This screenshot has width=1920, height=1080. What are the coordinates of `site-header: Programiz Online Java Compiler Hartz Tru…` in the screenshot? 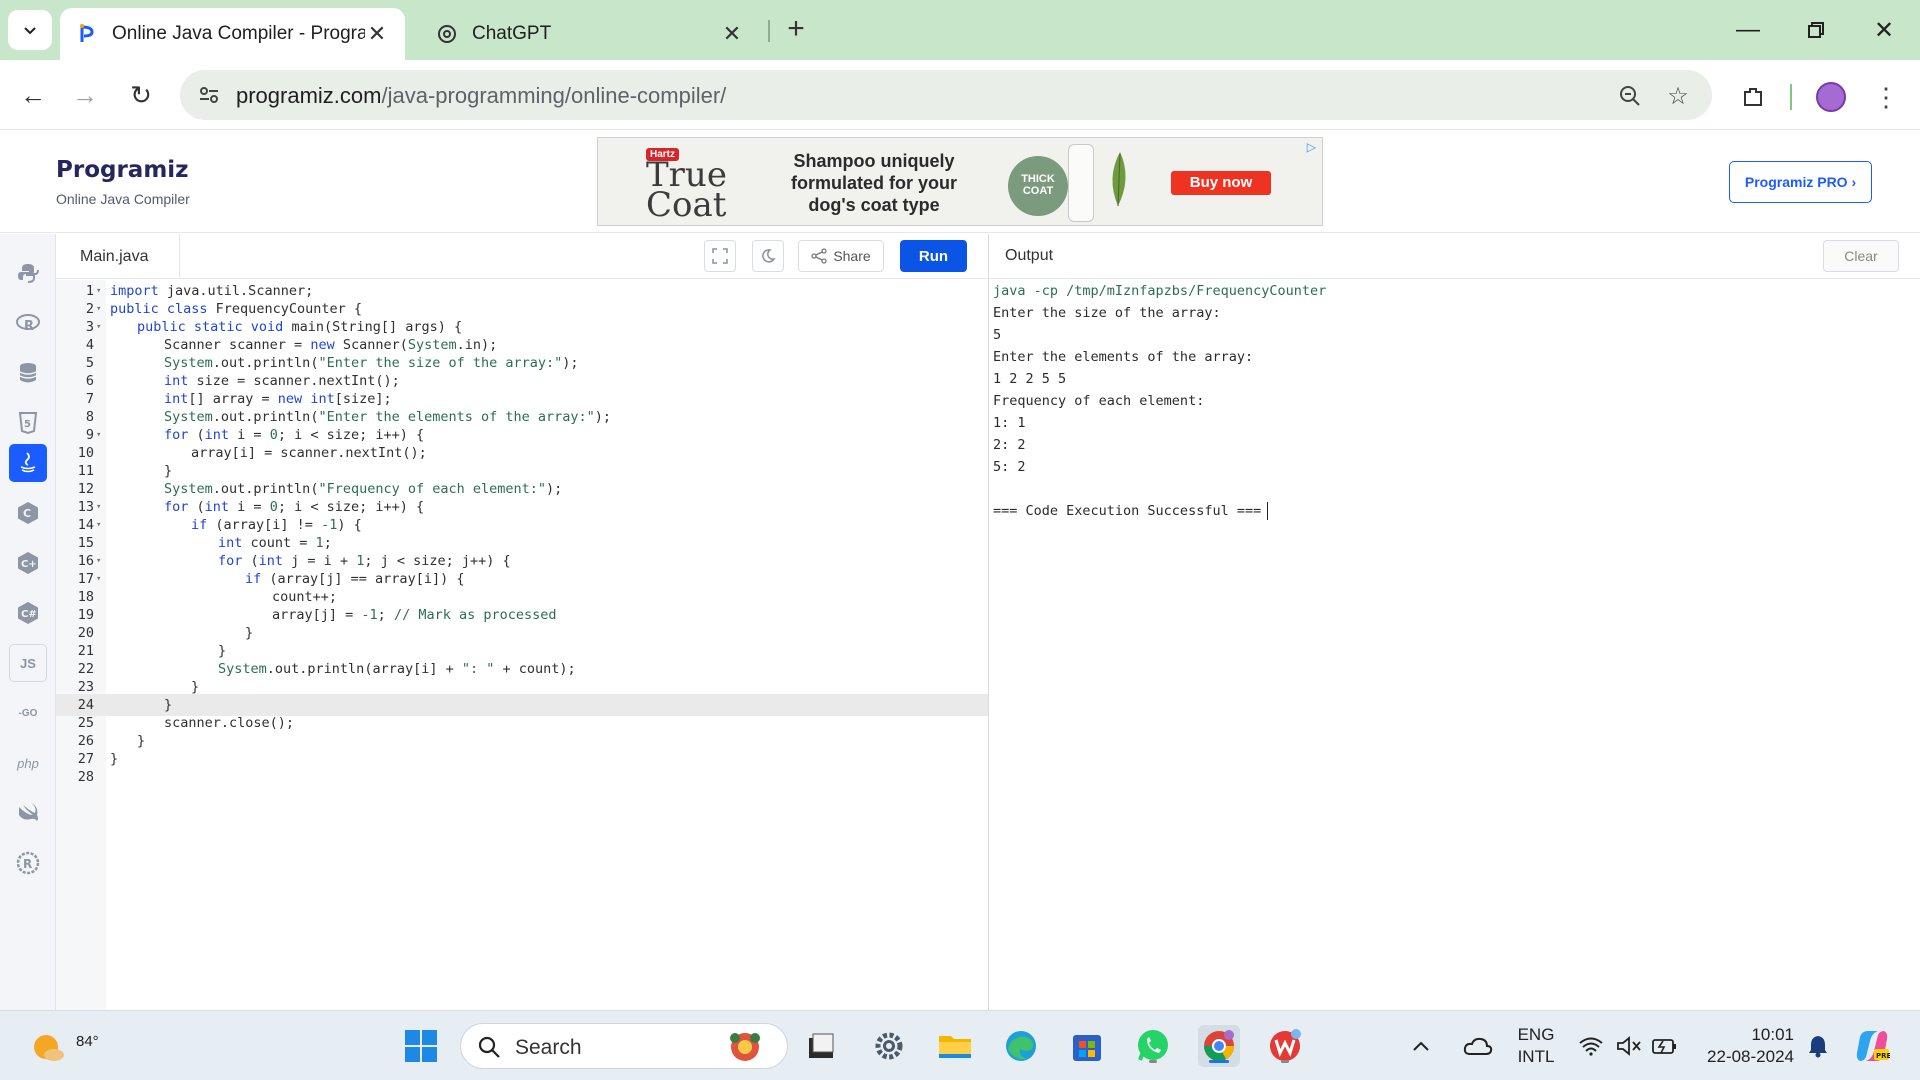 It's located at (960, 182).